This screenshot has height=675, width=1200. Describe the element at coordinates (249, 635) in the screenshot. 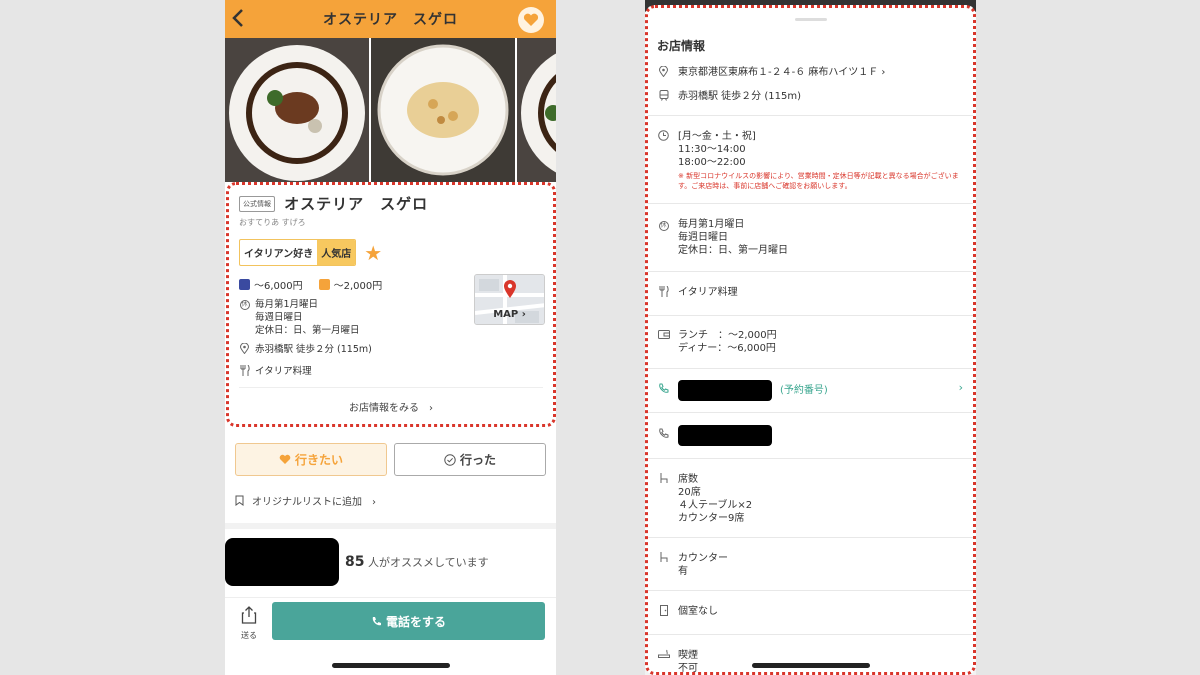

I see `share-label: 送る` at that location.